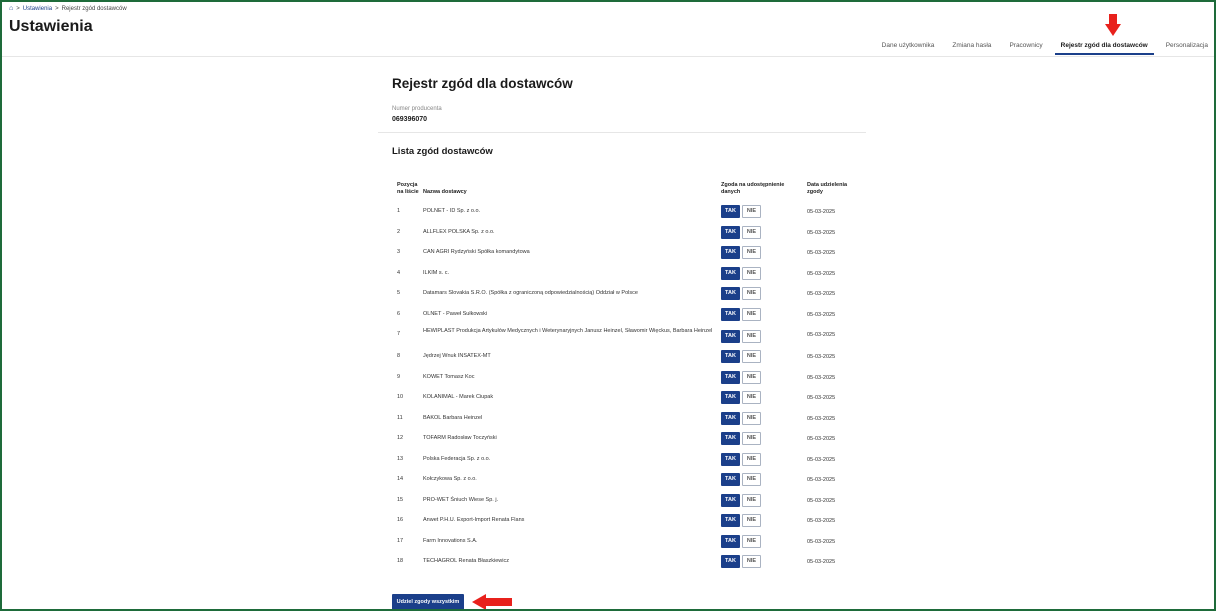  What do you see at coordinates (400, 438) in the screenshot?
I see `row-position: 12` at bounding box center [400, 438].